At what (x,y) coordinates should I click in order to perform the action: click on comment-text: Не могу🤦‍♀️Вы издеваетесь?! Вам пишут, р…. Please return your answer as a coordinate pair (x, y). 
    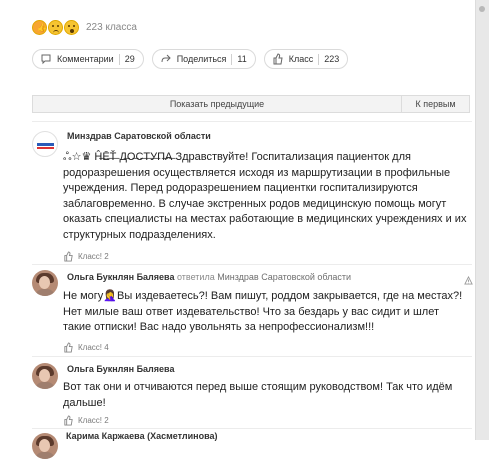
    Looking at the image, I should click on (263, 312).